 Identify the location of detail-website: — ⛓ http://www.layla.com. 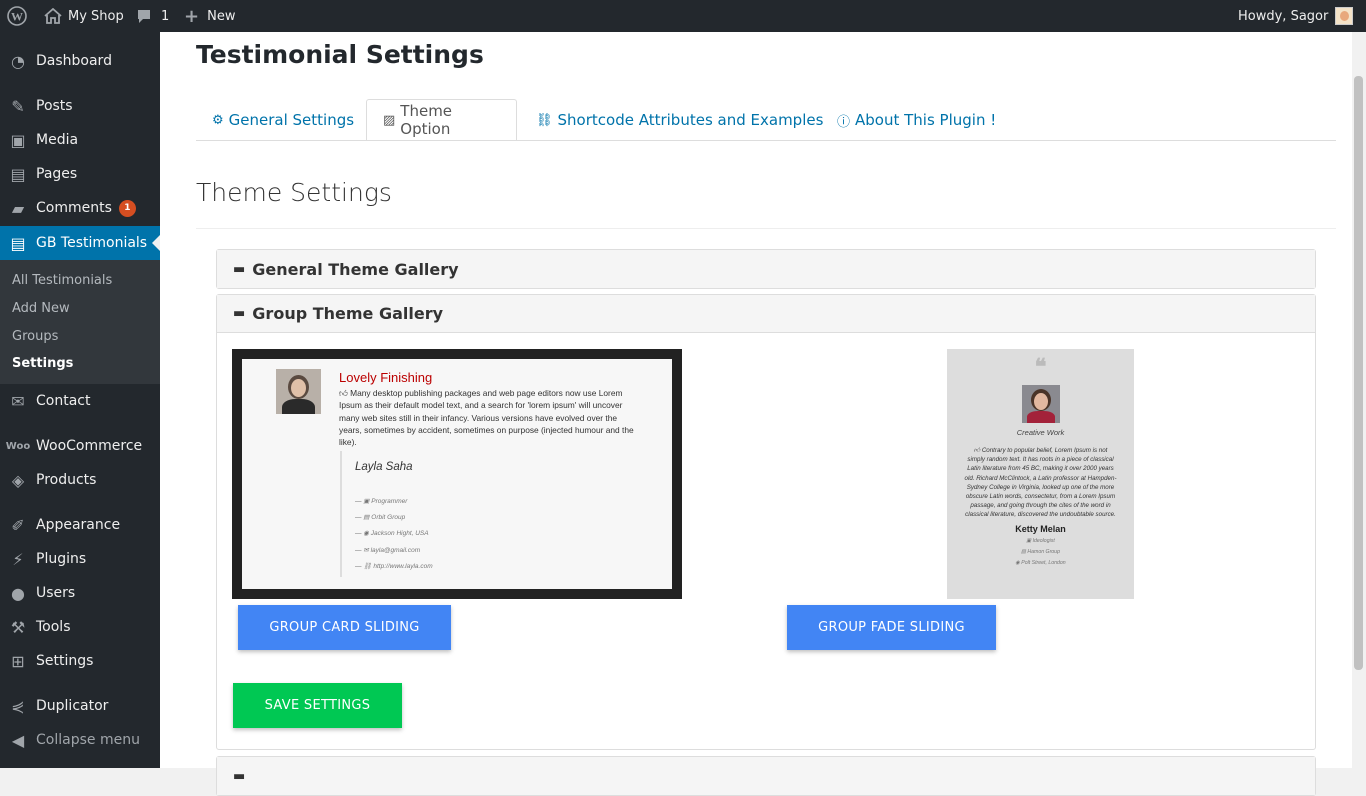
(394, 566).